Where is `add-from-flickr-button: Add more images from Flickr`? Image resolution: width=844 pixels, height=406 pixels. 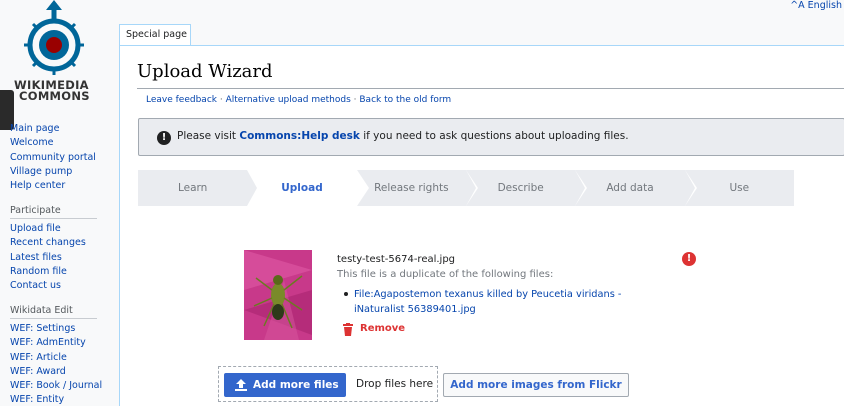 add-from-flickr-button: Add more images from Flickr is located at coordinates (536, 385).